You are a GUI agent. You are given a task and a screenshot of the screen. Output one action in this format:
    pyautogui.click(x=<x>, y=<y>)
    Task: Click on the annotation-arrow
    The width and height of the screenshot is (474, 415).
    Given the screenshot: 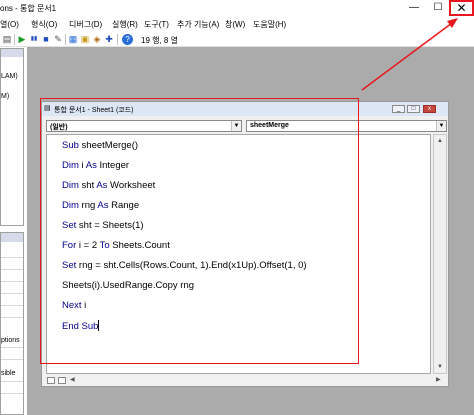 What is the action you would take?
    pyautogui.click(x=409, y=54)
    